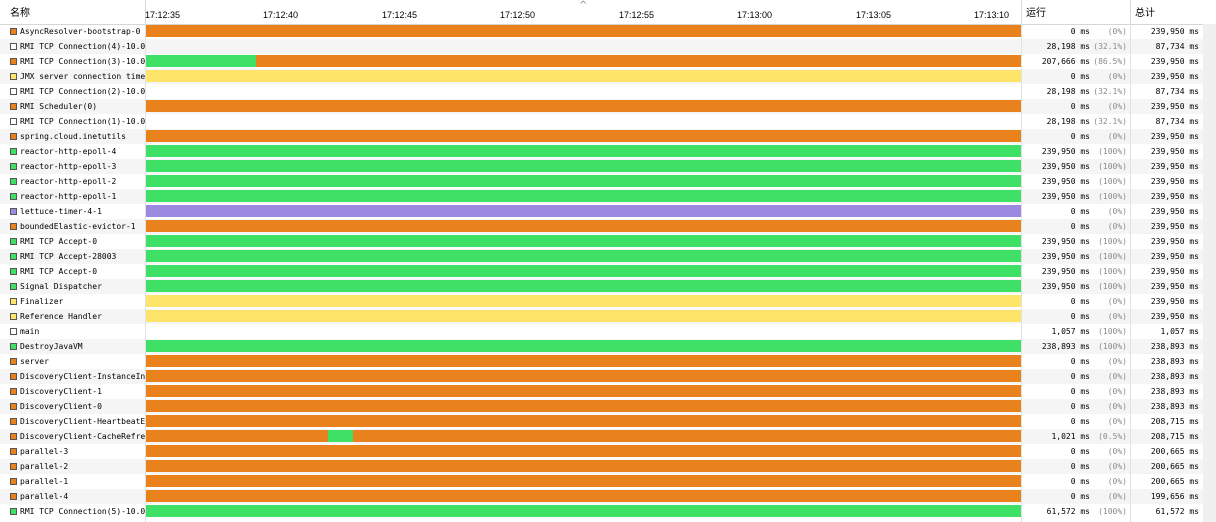 The image size is (1216, 522). What do you see at coordinates (73, 511) in the screenshot?
I see `thread-name-cell: RMI TCP Connection(5)-10.0.0.` at bounding box center [73, 511].